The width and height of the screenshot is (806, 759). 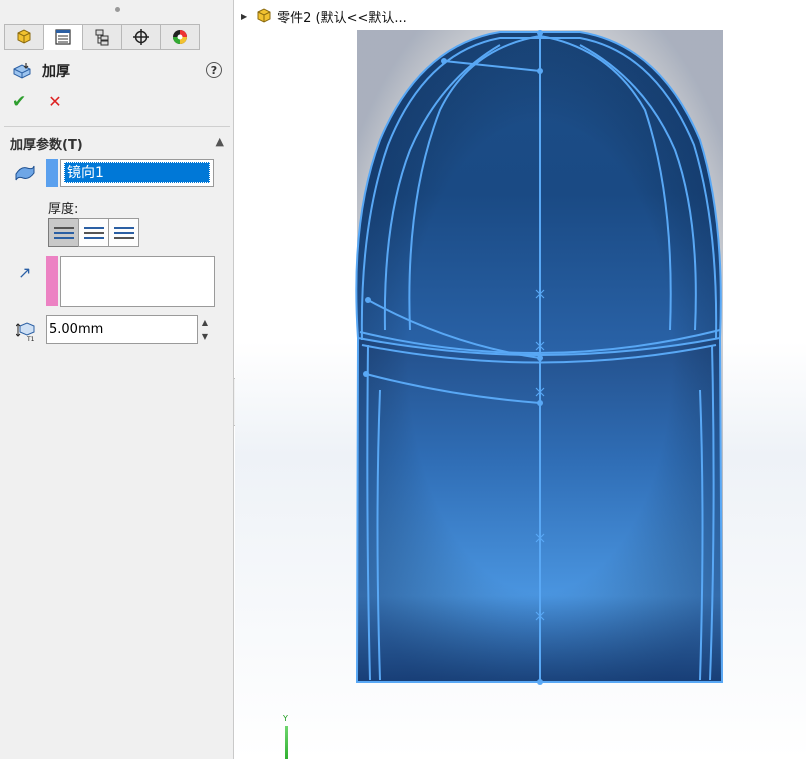 I want to click on property-list-icon, so click(x=63, y=37).